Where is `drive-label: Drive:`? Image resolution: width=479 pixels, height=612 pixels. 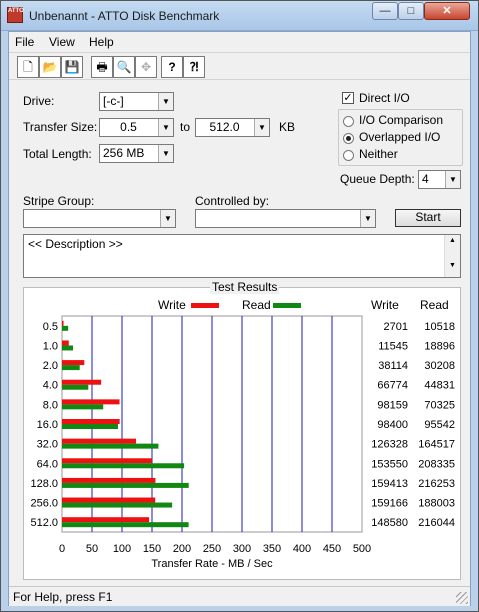 drive-label: Drive: is located at coordinates (39, 101).